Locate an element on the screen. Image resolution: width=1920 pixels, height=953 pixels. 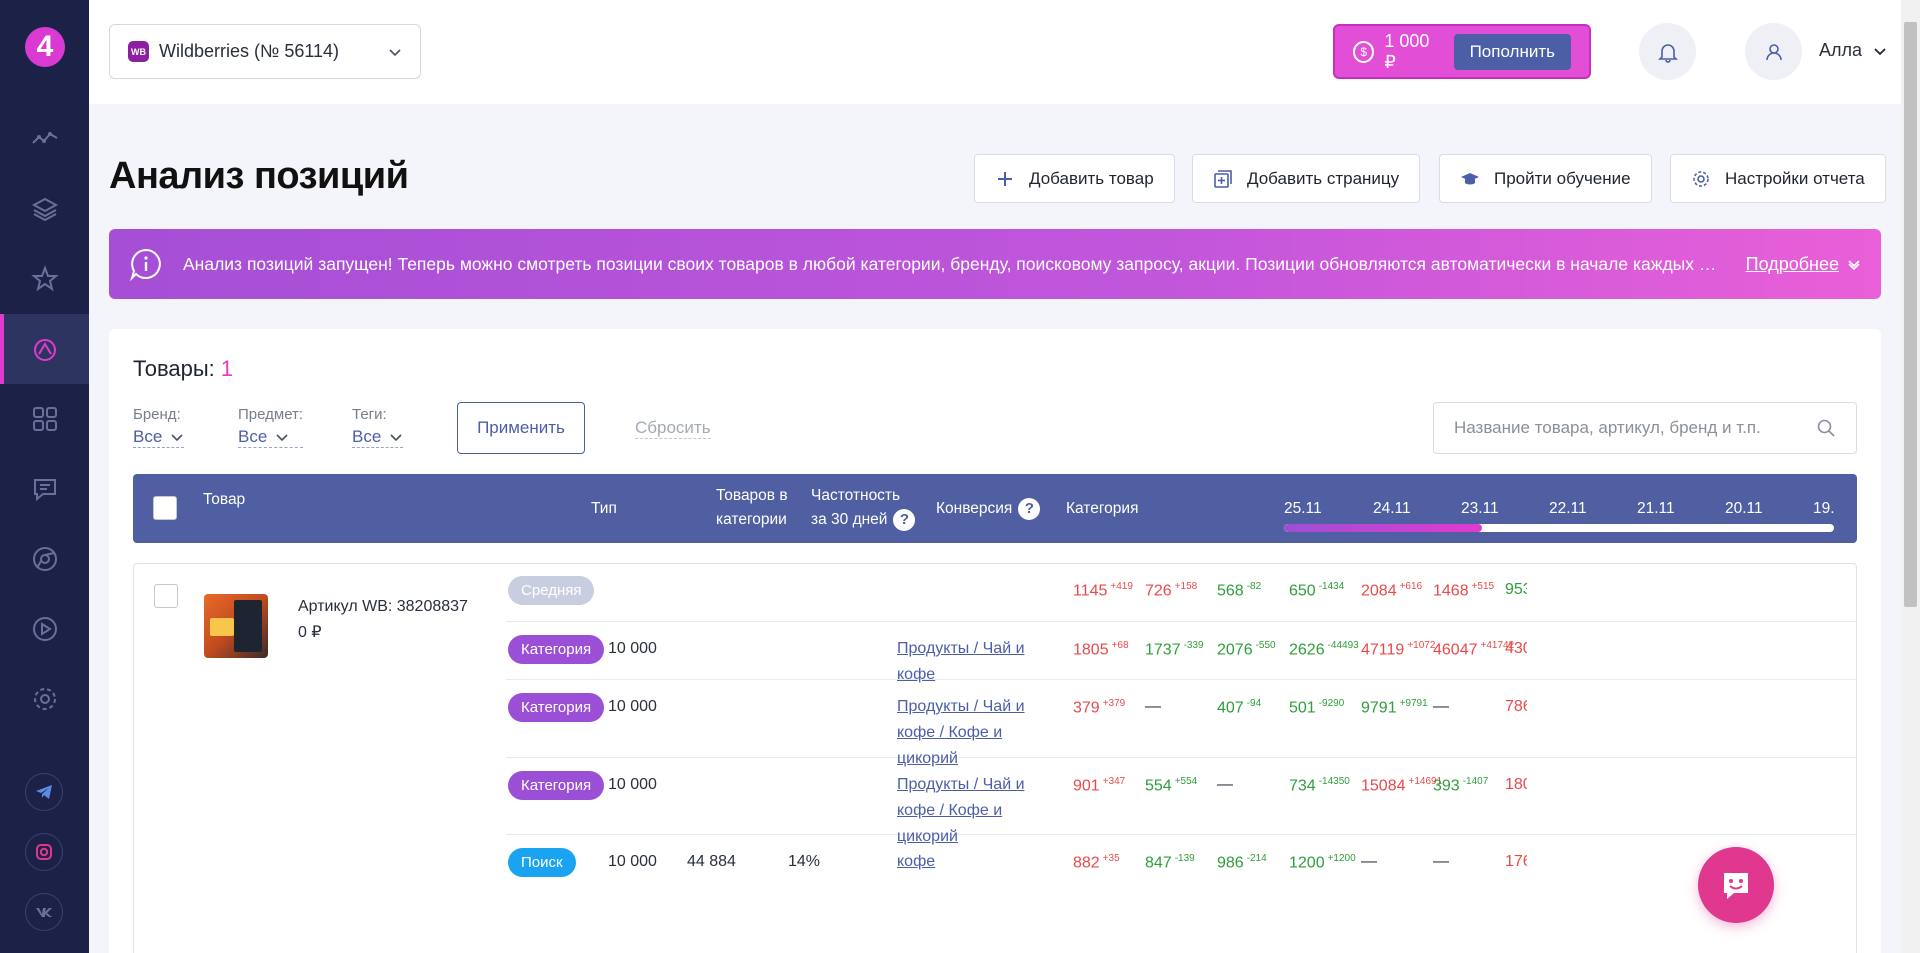
user-menu: Алла is located at coordinates (1853, 50).